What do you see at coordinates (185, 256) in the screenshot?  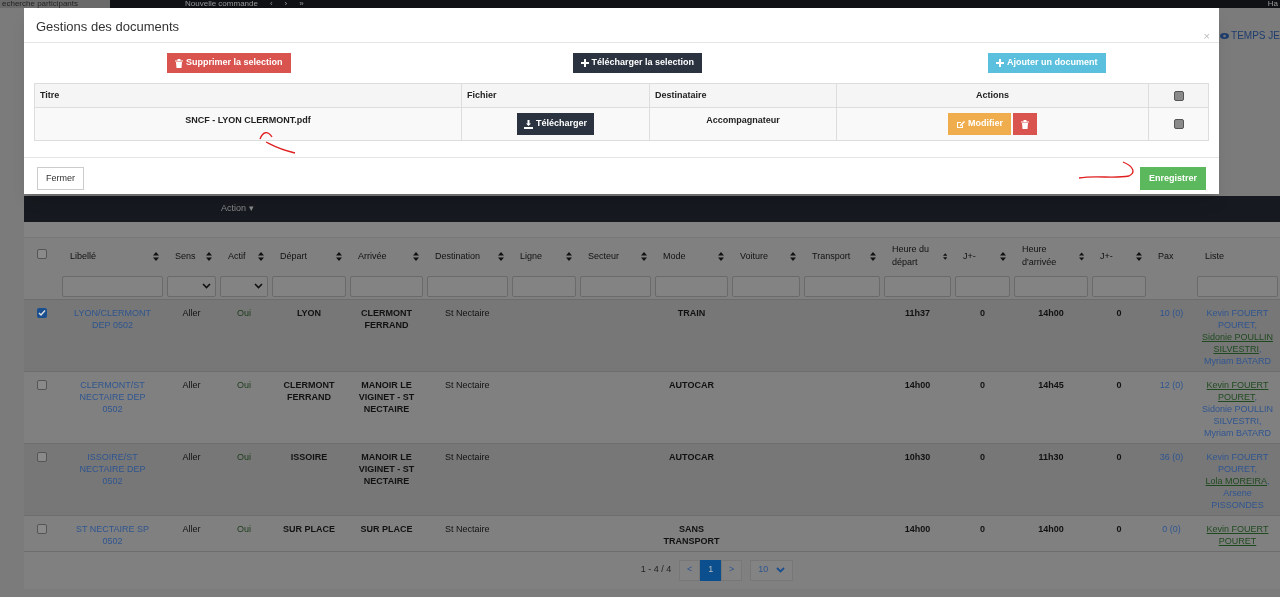 I see `column-header: Sens` at bounding box center [185, 256].